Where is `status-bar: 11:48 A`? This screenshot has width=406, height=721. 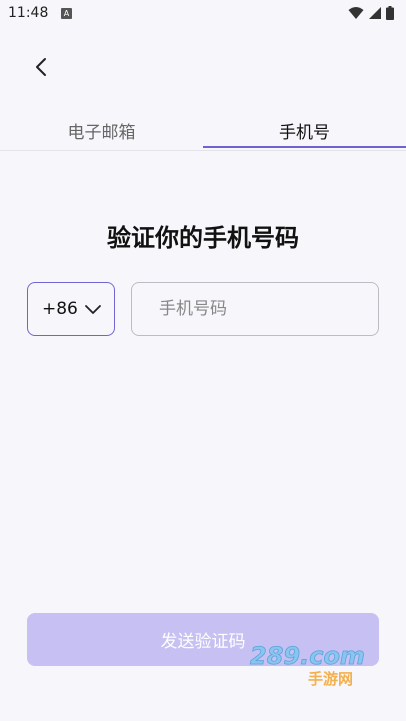 status-bar: 11:48 A is located at coordinates (203, 14).